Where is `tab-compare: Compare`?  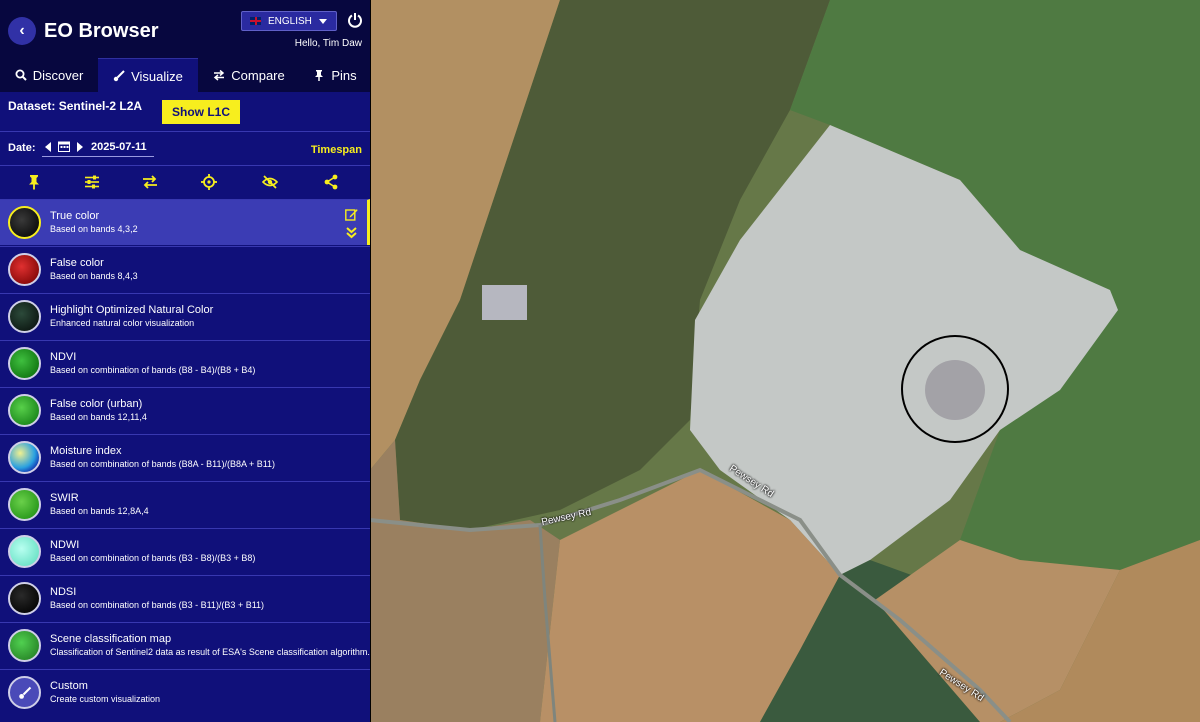 tab-compare: Compare is located at coordinates (249, 75).